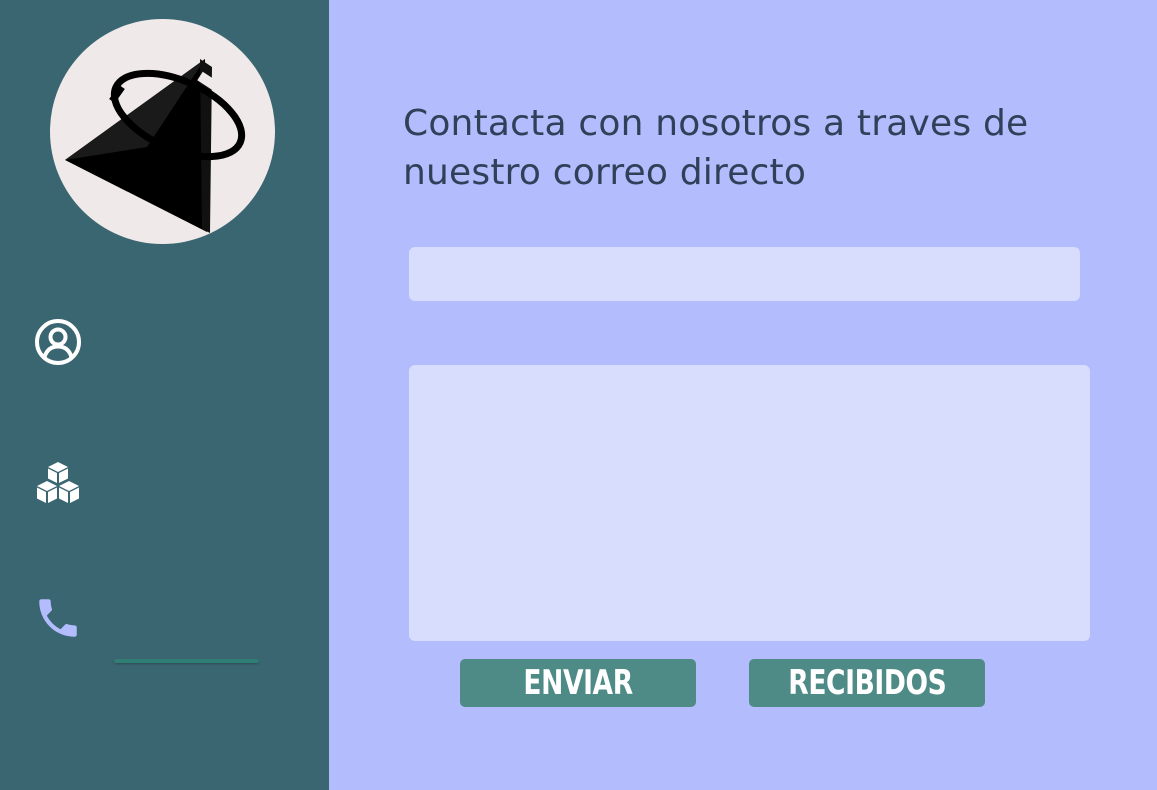  Describe the element at coordinates (155, 146) in the screenshot. I see `paper-plane-orbit-icon` at that location.